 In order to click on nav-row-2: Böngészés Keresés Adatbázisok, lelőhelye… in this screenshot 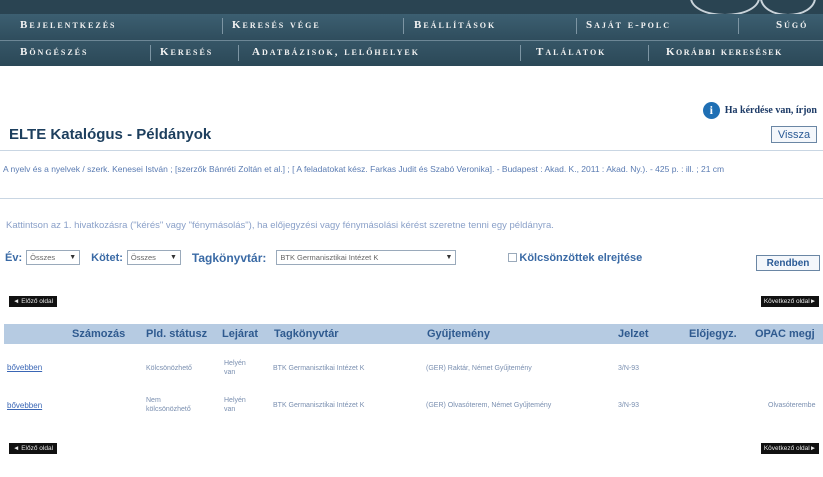, I will do `click(411, 53)`.